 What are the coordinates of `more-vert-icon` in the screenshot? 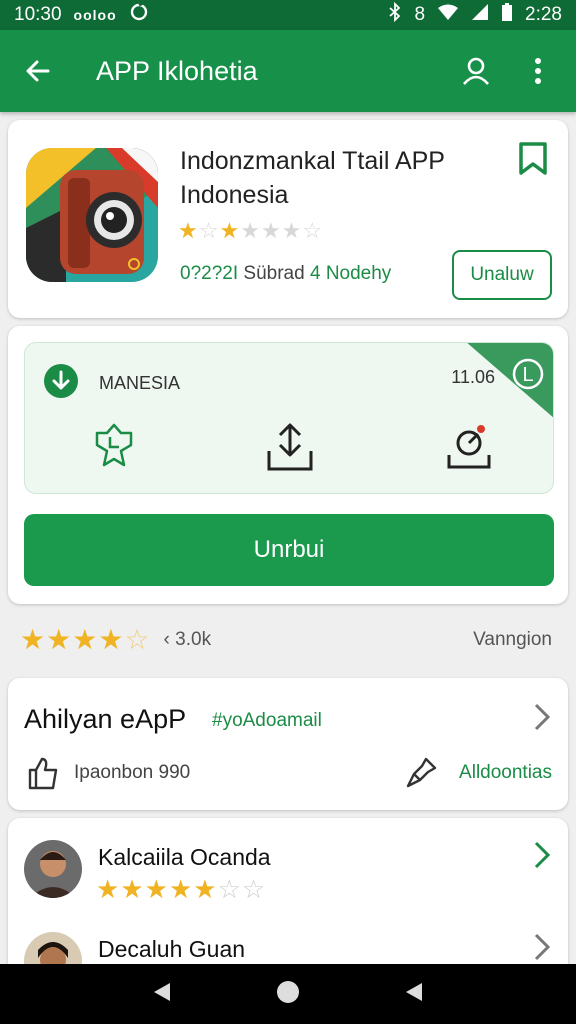 It's located at (538, 71).